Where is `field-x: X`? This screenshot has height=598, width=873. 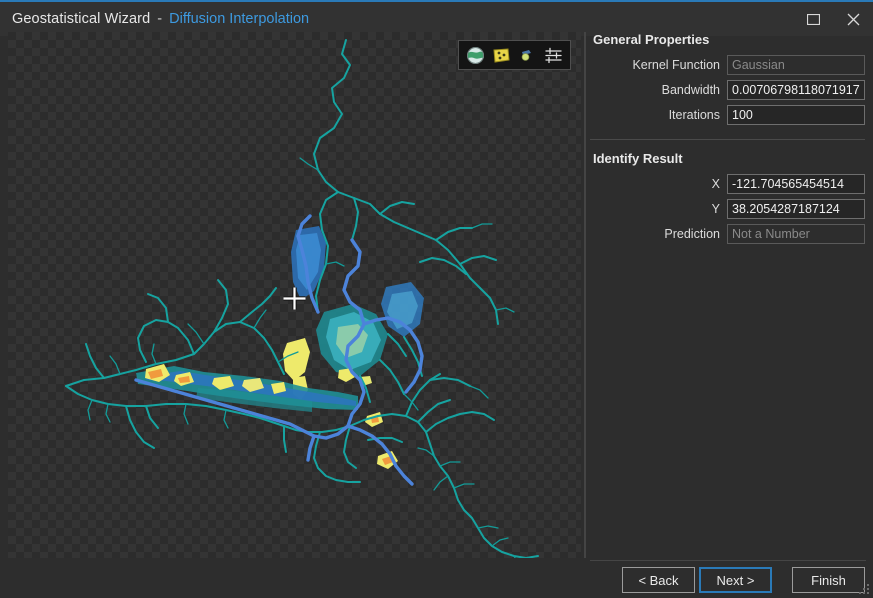
field-x: X is located at coordinates (727, 184).